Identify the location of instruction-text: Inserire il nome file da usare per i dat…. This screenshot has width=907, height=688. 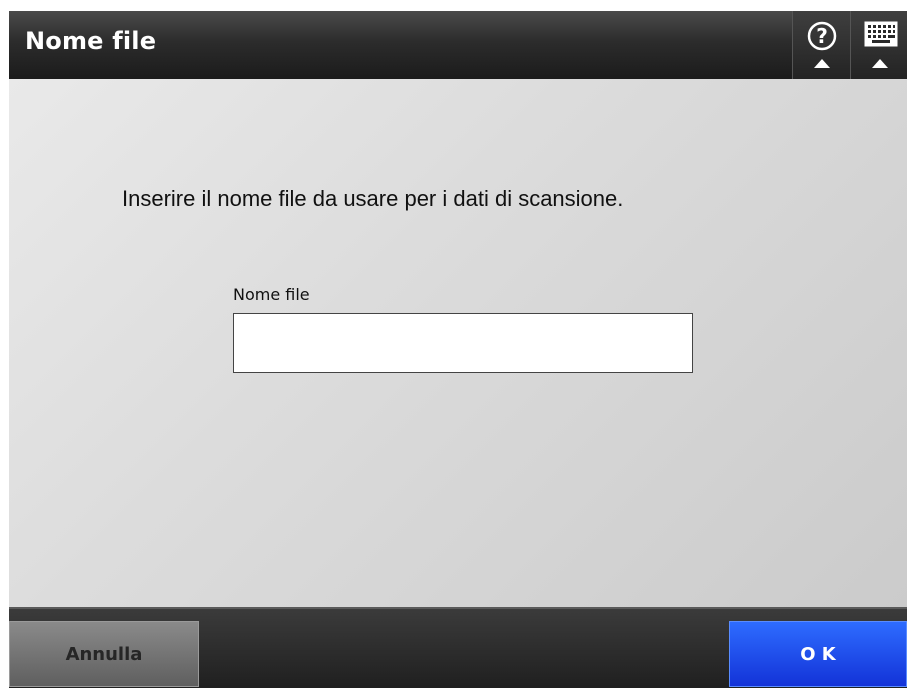
(373, 198).